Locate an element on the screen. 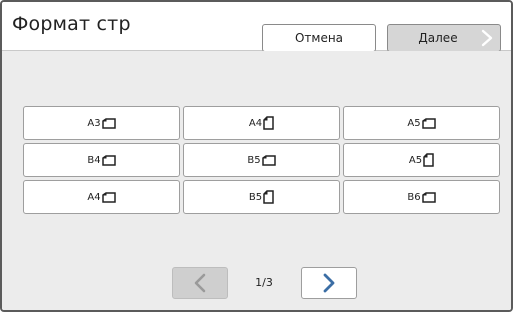 The height and width of the screenshot is (312, 513). paper-size-a4-portrait: A4 is located at coordinates (261, 123).